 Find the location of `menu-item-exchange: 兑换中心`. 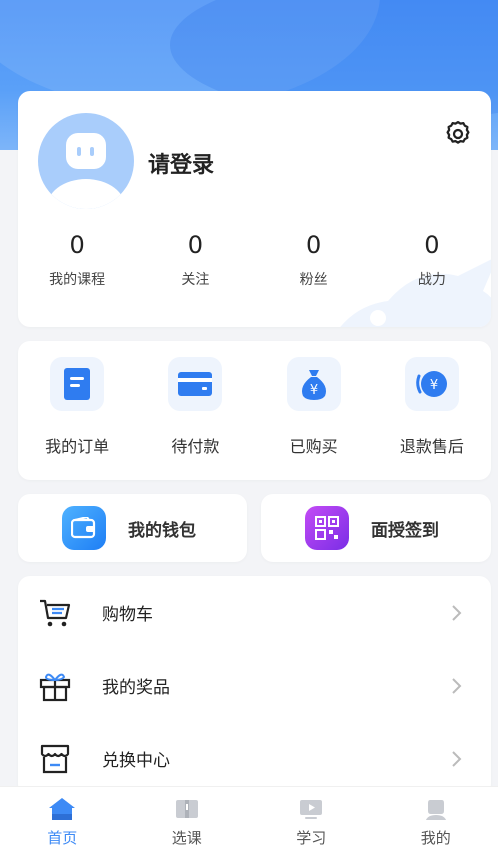

menu-item-exchange: 兑换中心 is located at coordinates (254, 758).